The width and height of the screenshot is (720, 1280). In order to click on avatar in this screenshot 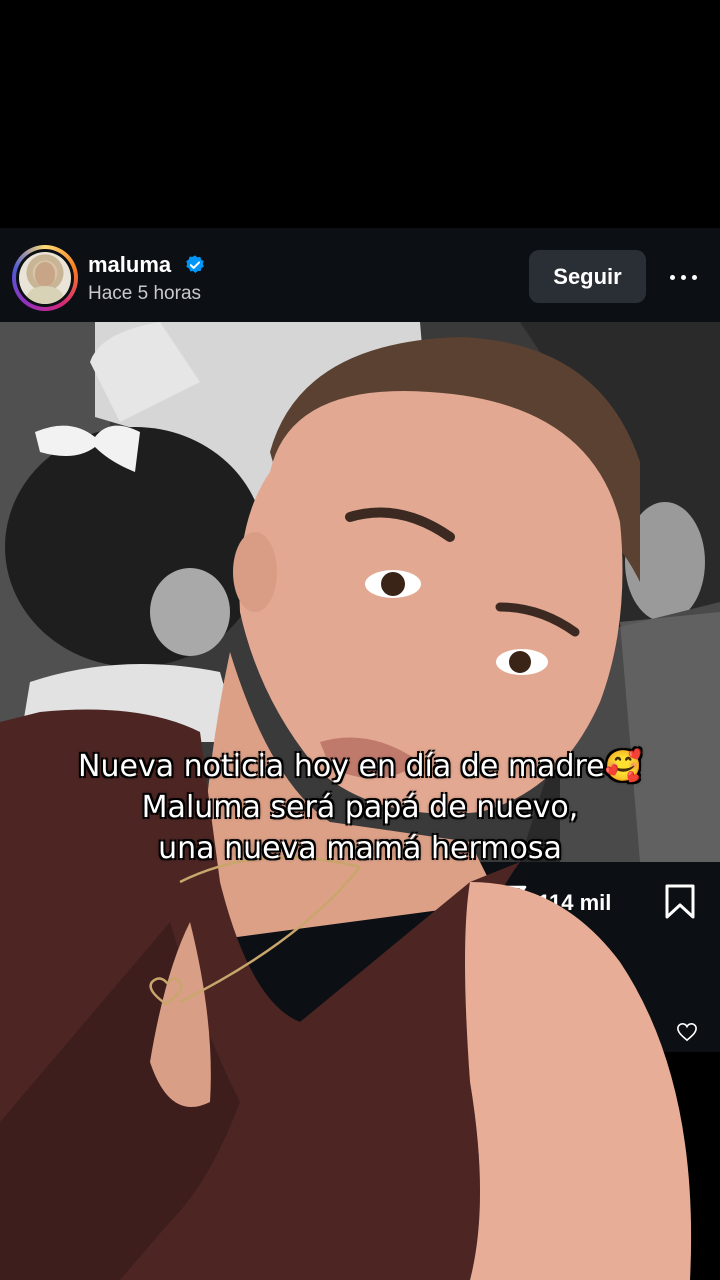, I will do `click(45, 278)`.